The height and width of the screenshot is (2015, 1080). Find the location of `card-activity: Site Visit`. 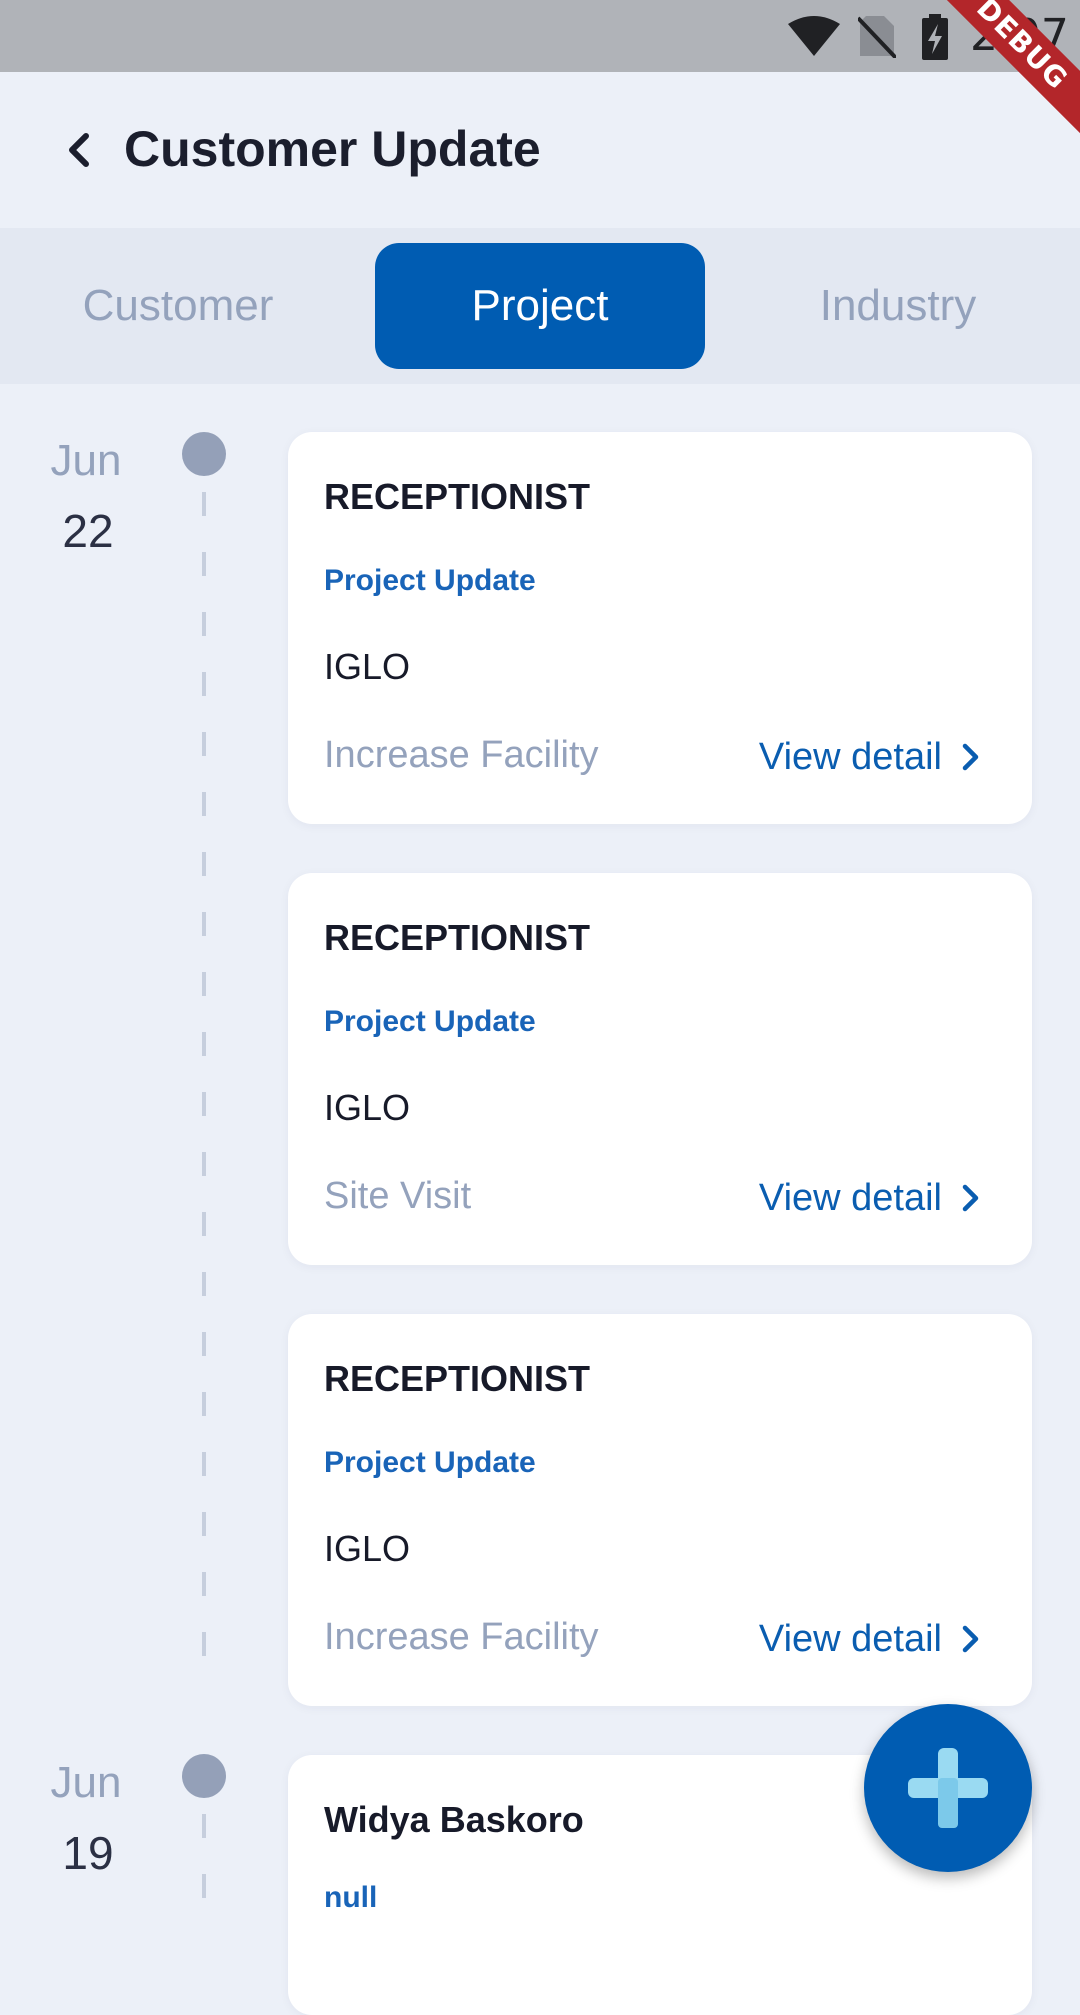

card-activity: Site Visit is located at coordinates (398, 1196).